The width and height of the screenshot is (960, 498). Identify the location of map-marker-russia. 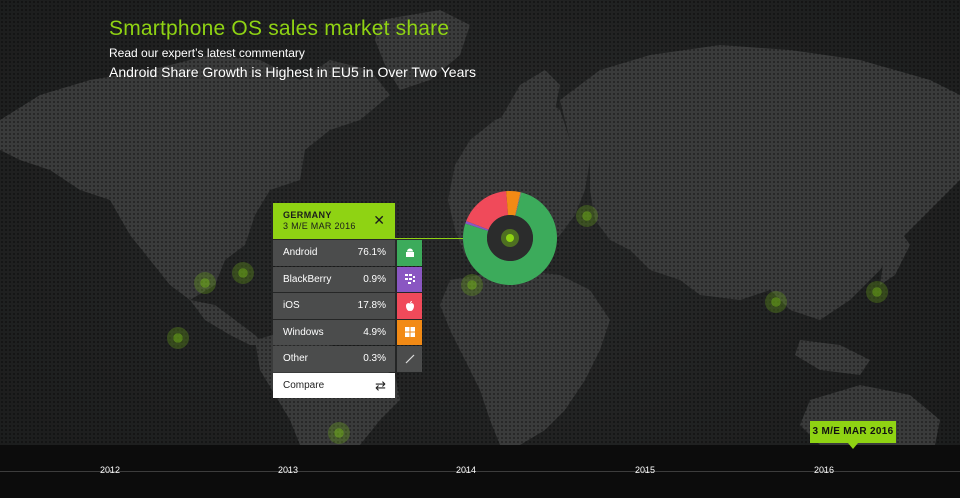
(587, 216).